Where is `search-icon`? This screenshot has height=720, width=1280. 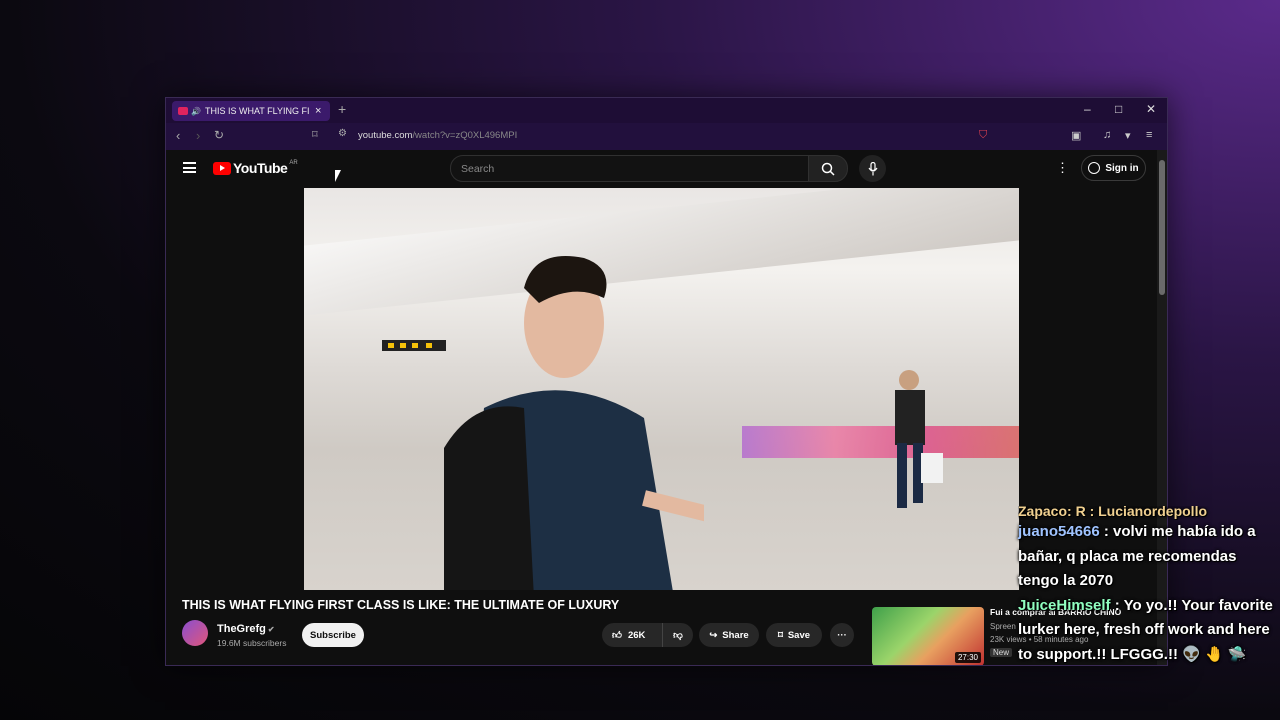 search-icon is located at coordinates (828, 169).